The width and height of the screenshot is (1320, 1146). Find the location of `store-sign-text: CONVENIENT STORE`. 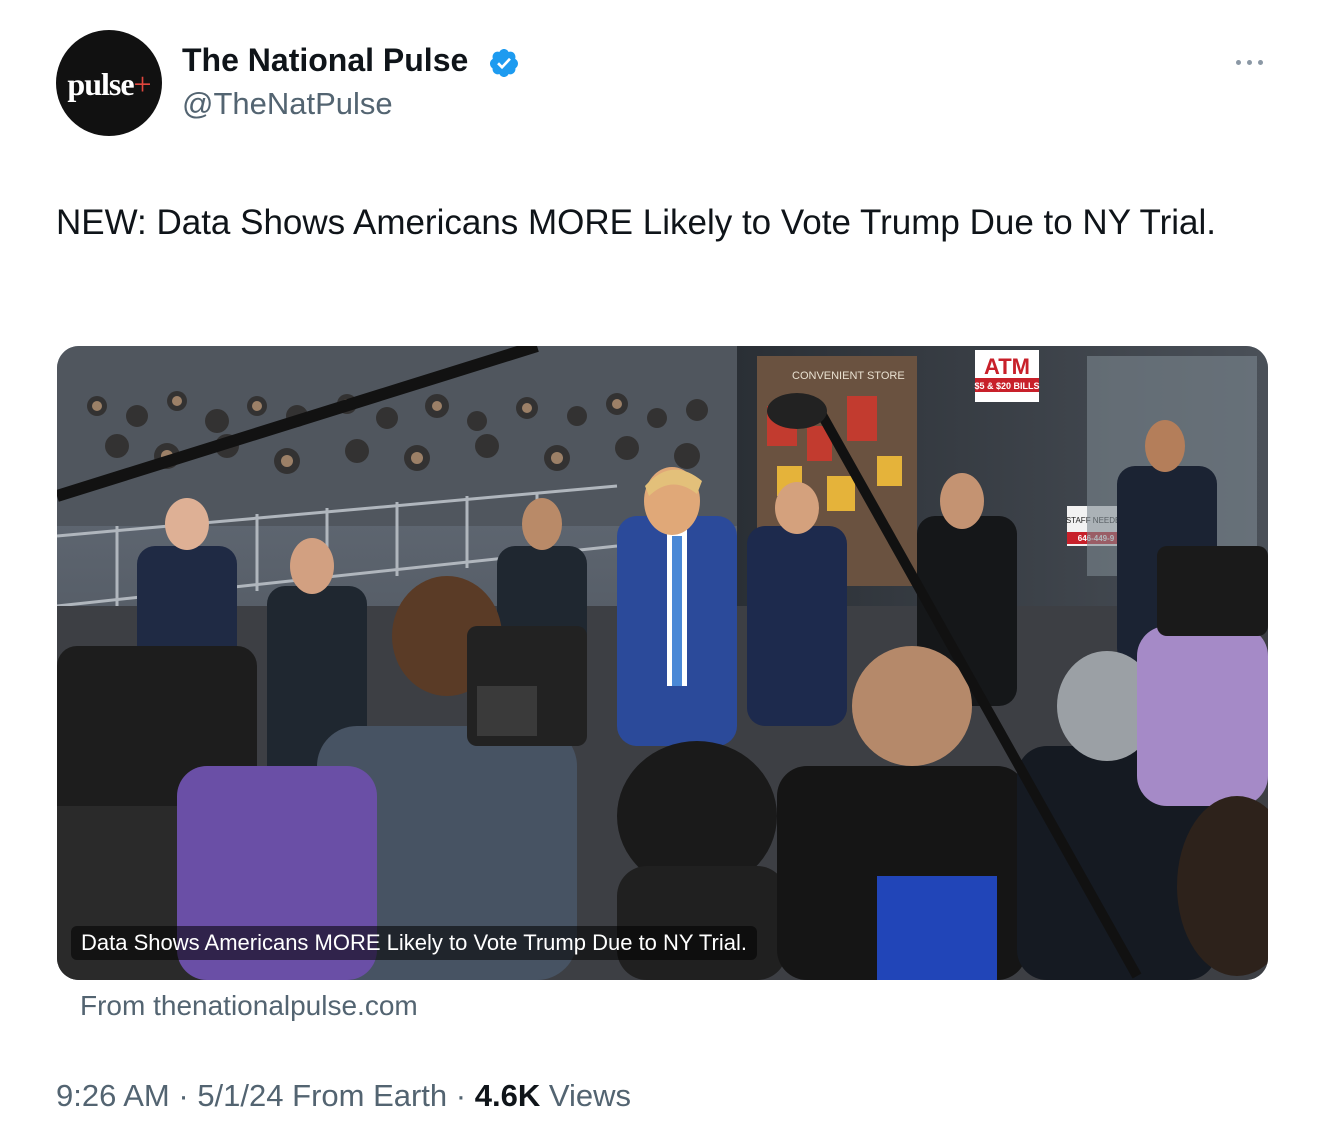

store-sign-text: CONVENIENT STORE is located at coordinates (848, 376).